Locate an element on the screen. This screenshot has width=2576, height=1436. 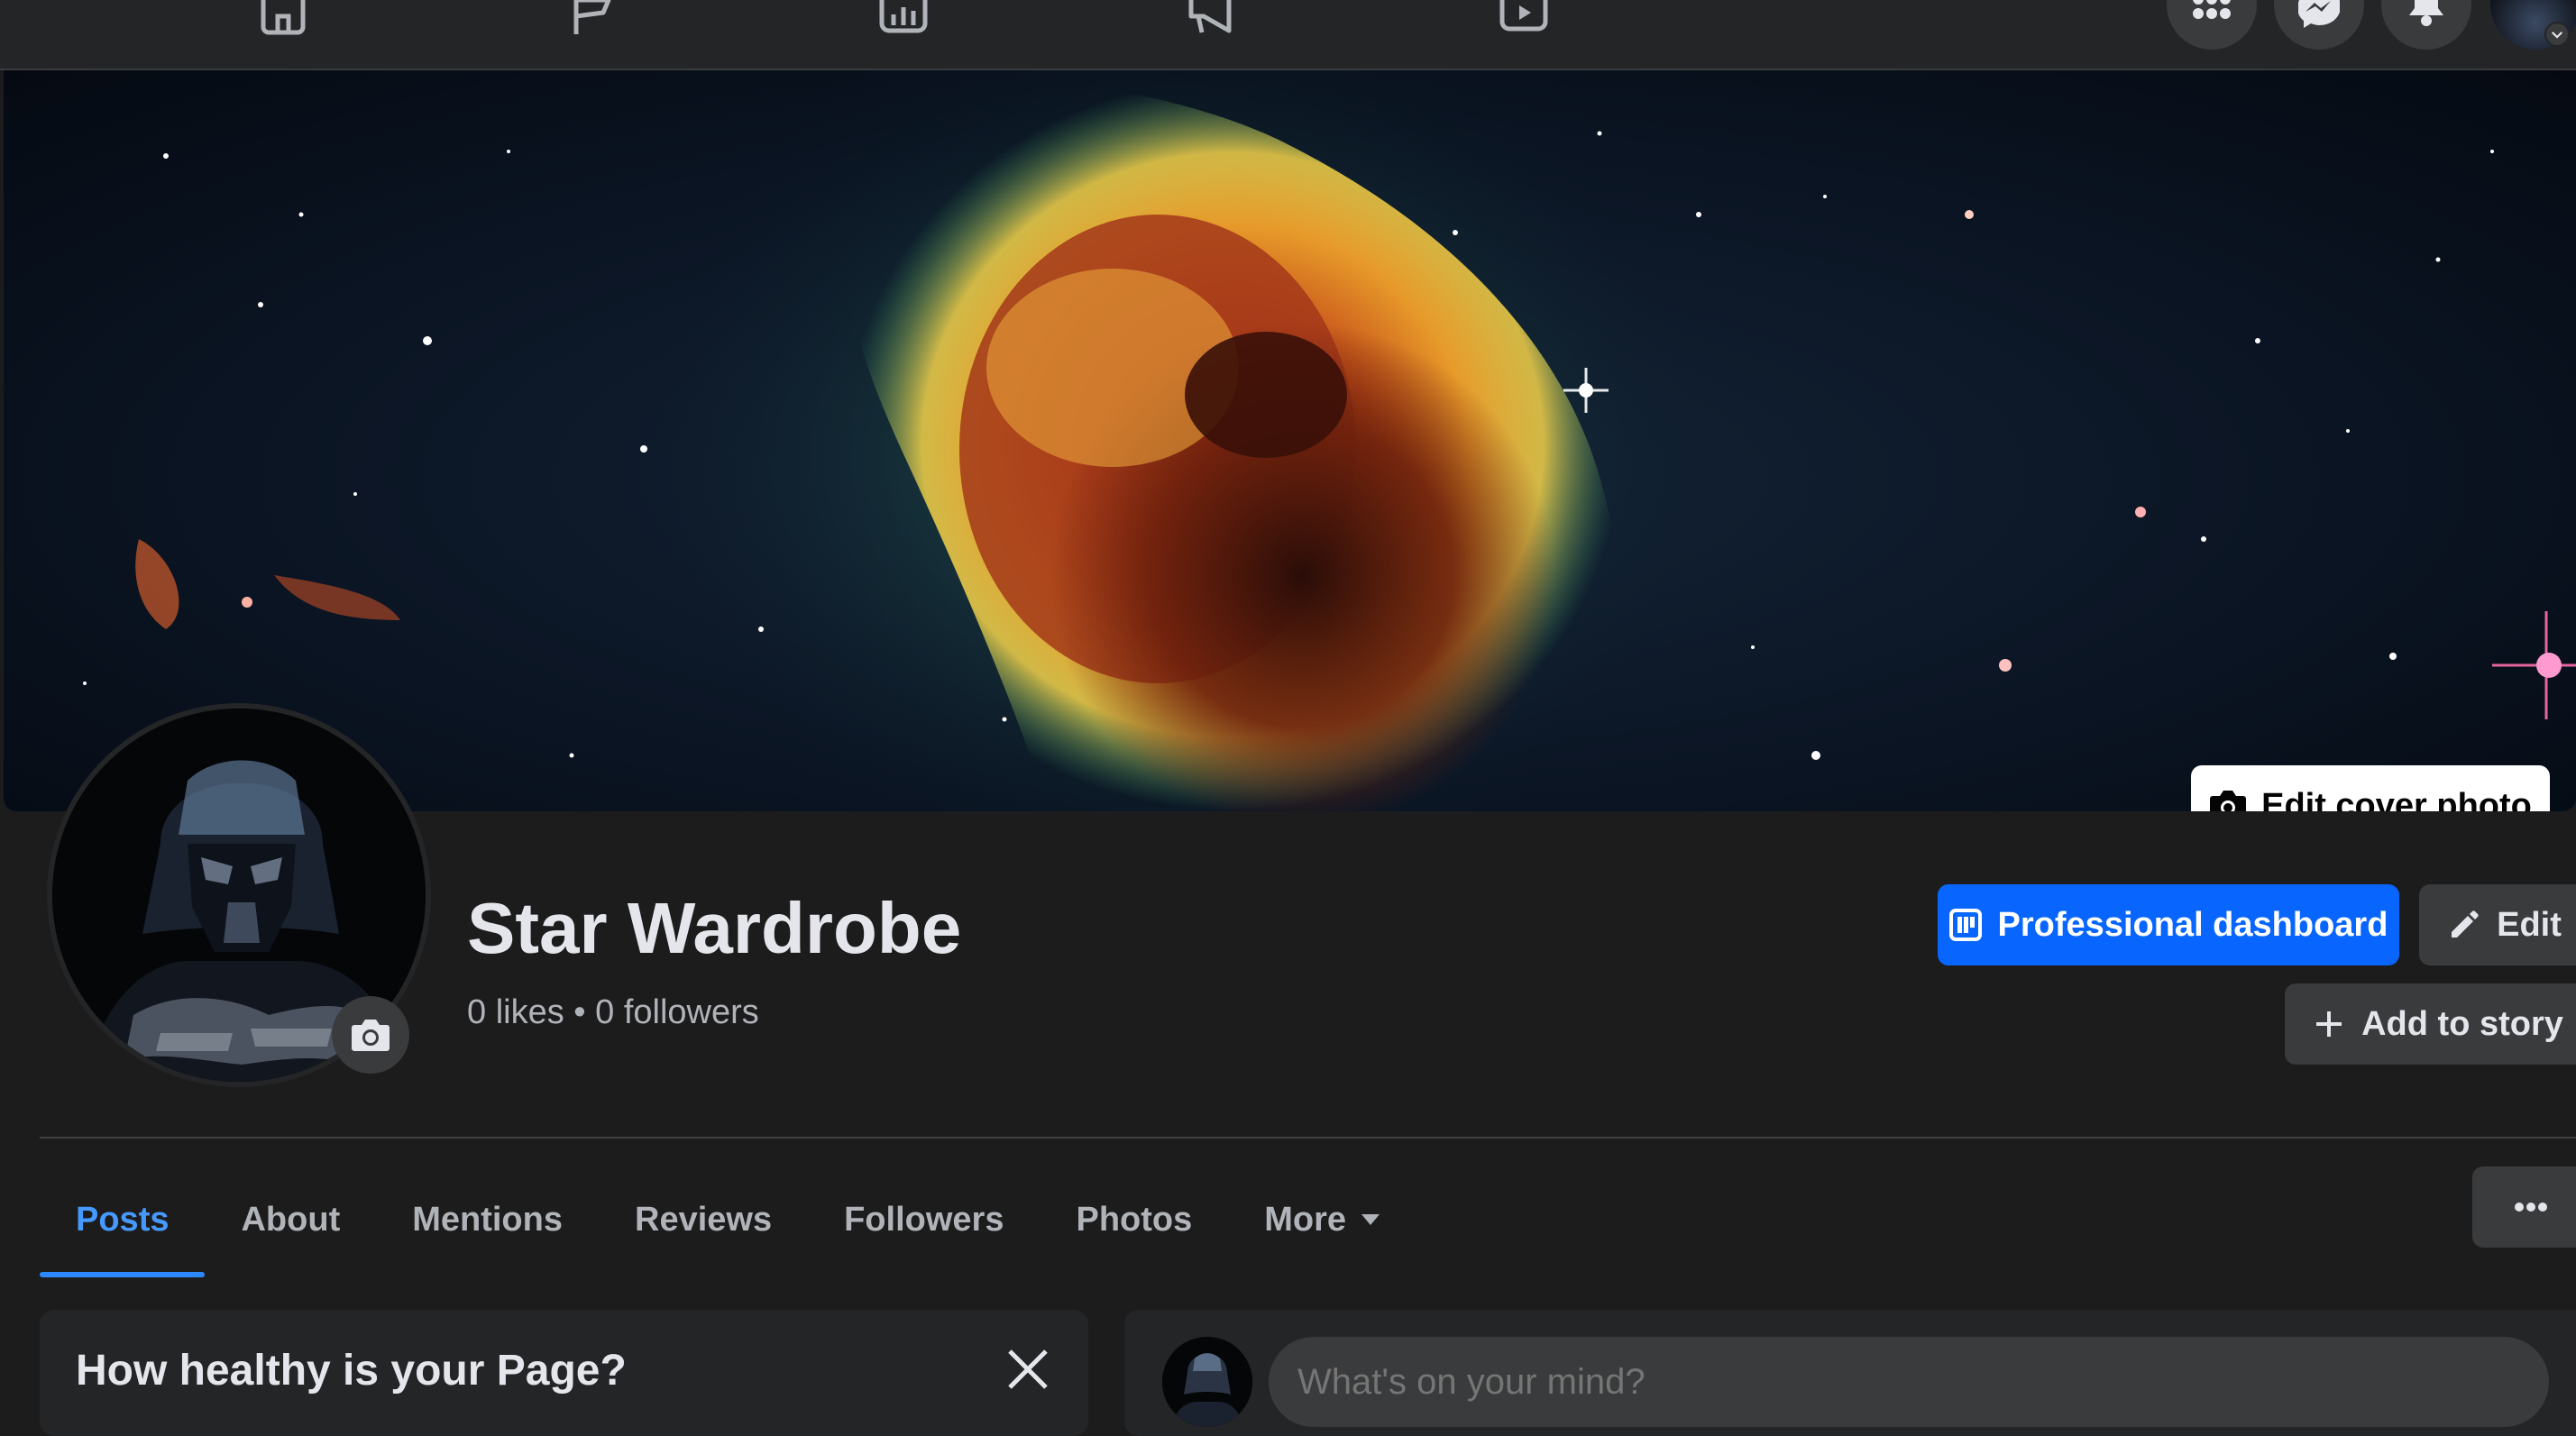
tab-label: Mentions is located at coordinates (487, 1219).